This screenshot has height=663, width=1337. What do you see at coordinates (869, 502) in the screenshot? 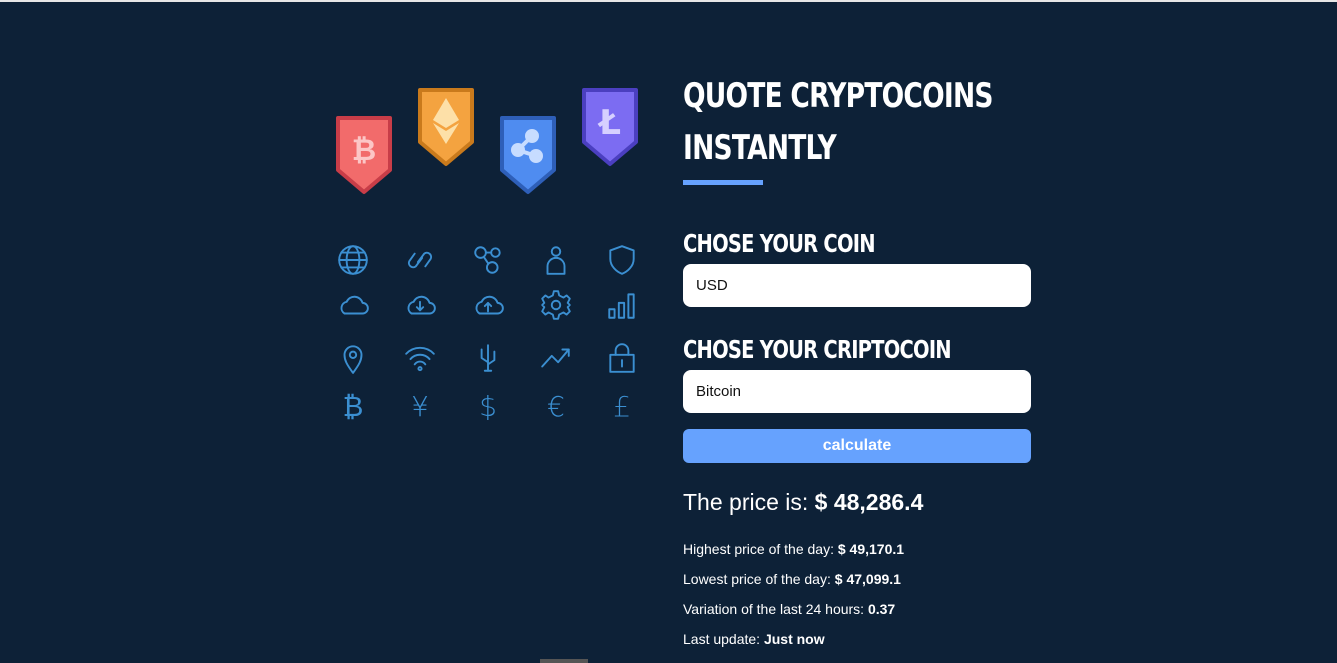
I see `price-value: $ 48,286.4` at bounding box center [869, 502].